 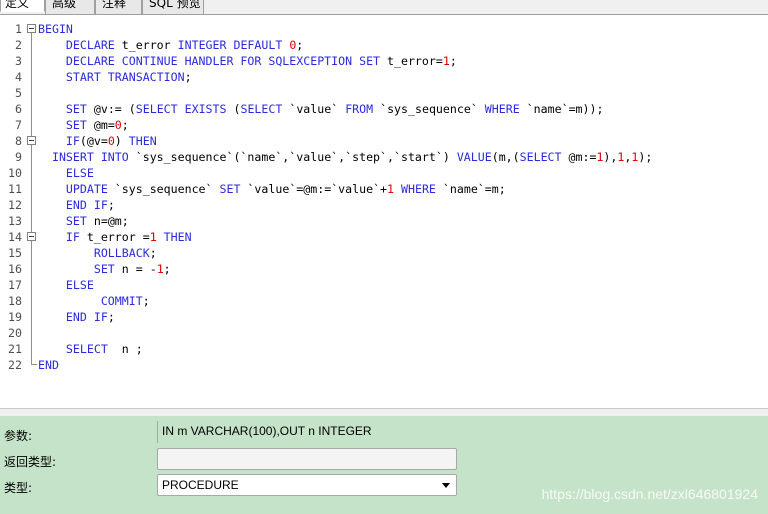 What do you see at coordinates (15, 205) in the screenshot?
I see `line-number: 12` at bounding box center [15, 205].